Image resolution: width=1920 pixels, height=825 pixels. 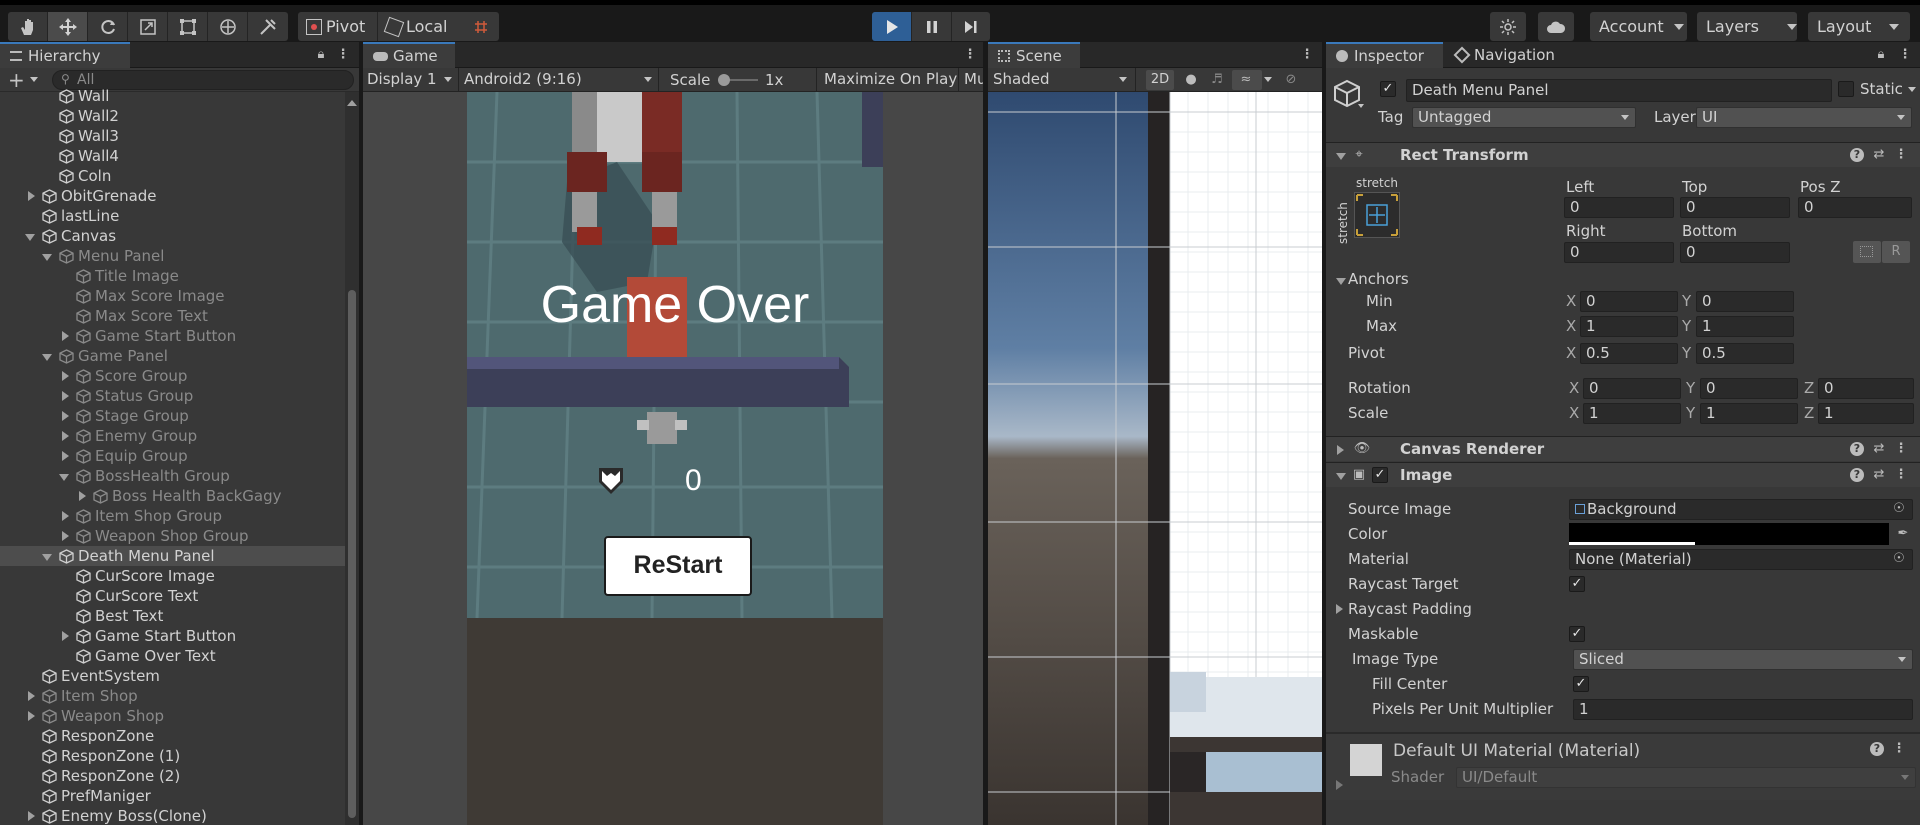 I want to click on account-dropdown: Account, so click(x=1638, y=26).